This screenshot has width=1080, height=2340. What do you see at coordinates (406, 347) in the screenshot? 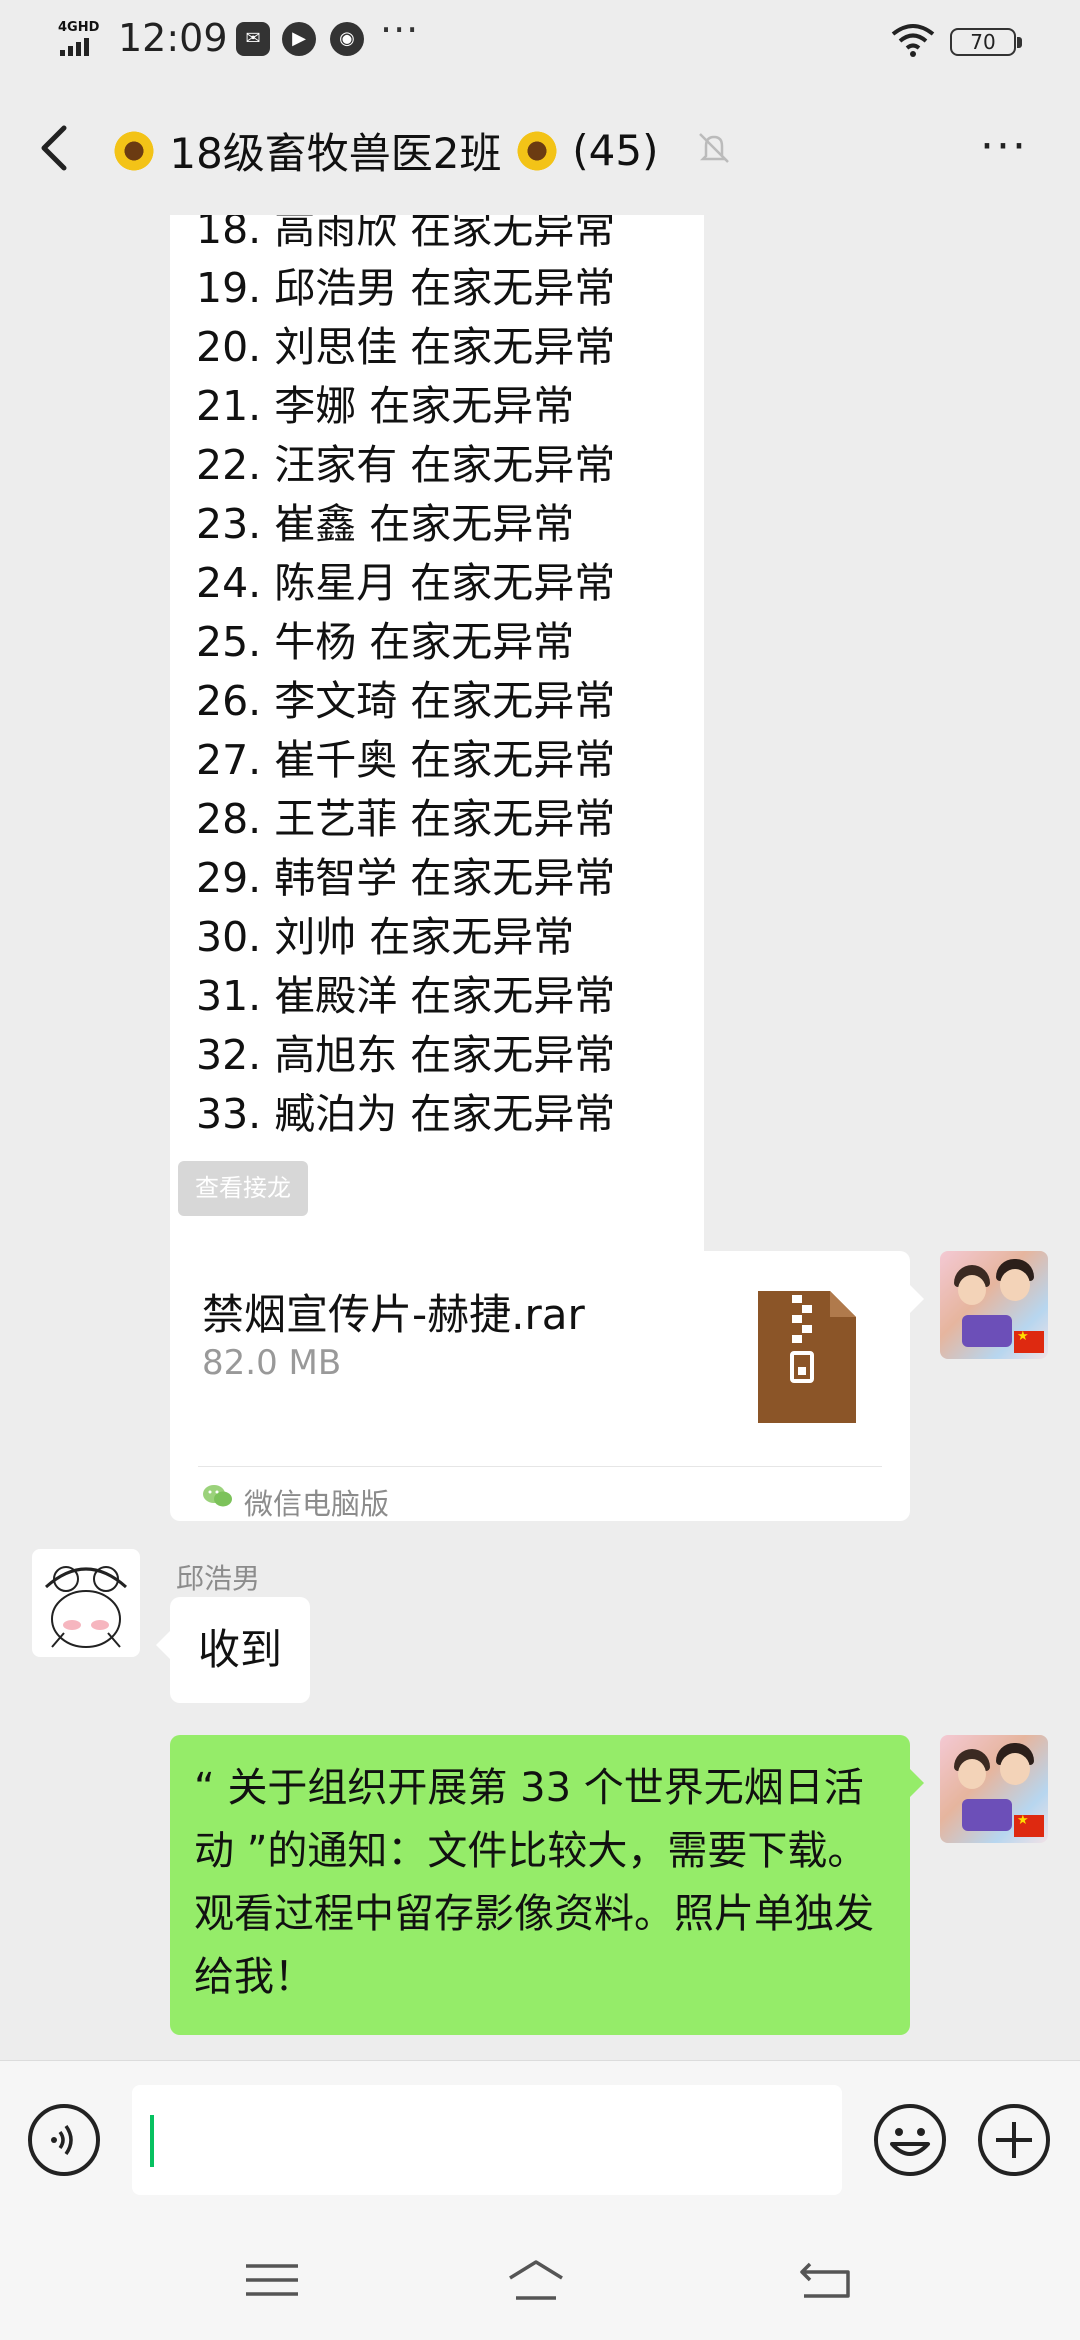
I see `list-item: 20. 刘思佳 在家无异常` at bounding box center [406, 347].